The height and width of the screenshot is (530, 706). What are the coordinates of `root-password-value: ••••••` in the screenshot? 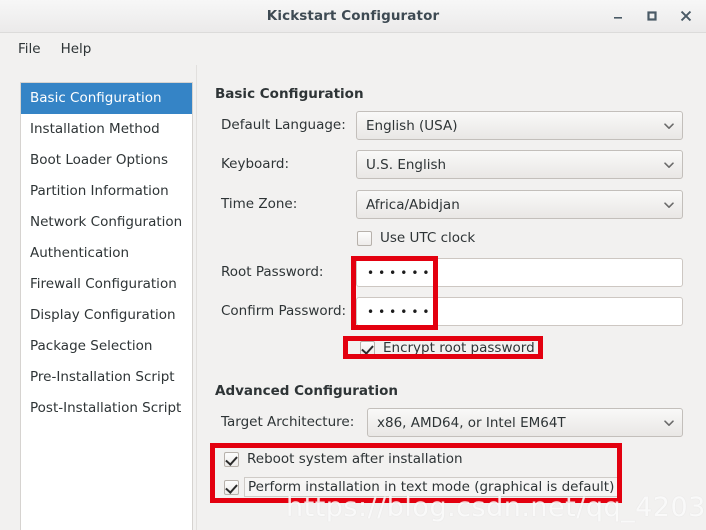 It's located at (400, 272).